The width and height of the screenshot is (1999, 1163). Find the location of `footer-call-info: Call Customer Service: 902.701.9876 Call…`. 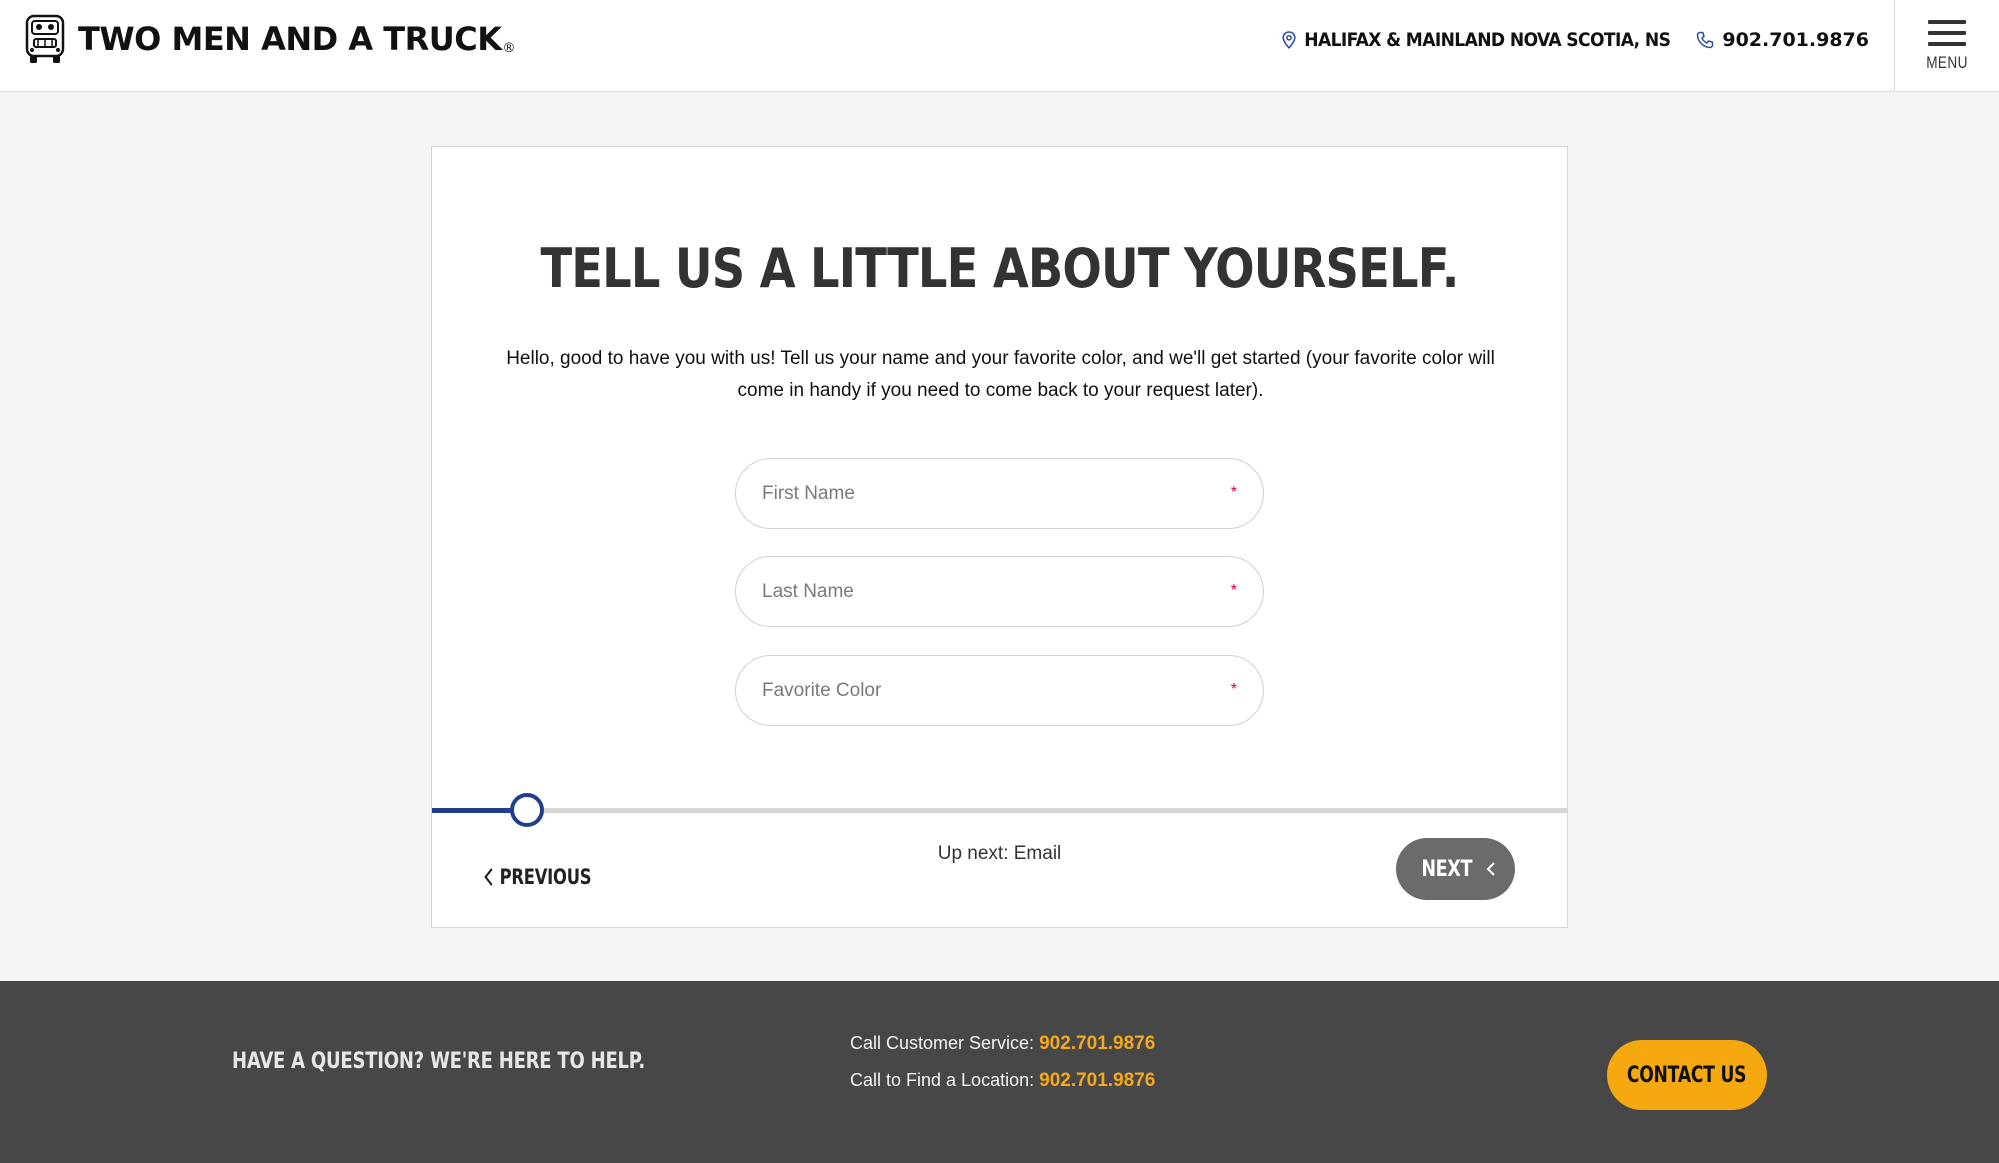

footer-call-info: Call Customer Service: 902.701.9876 Call… is located at coordinates (1002, 1070).